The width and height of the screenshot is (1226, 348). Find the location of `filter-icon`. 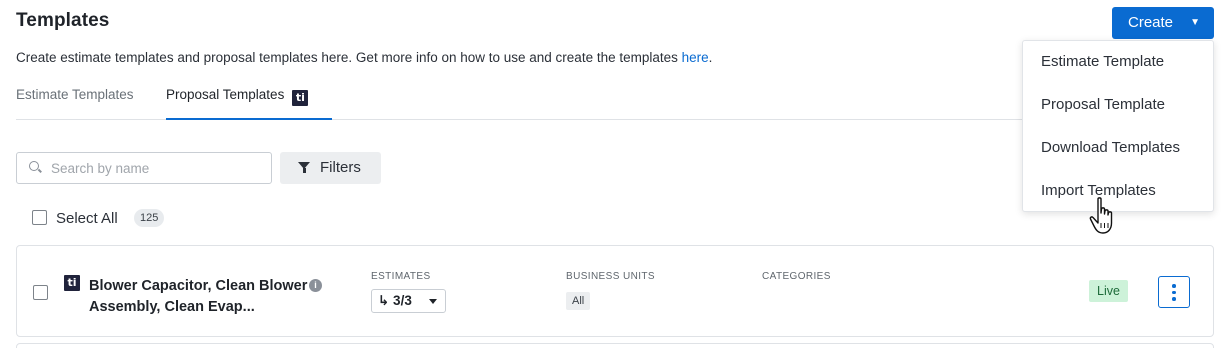

filter-icon is located at coordinates (304, 167).